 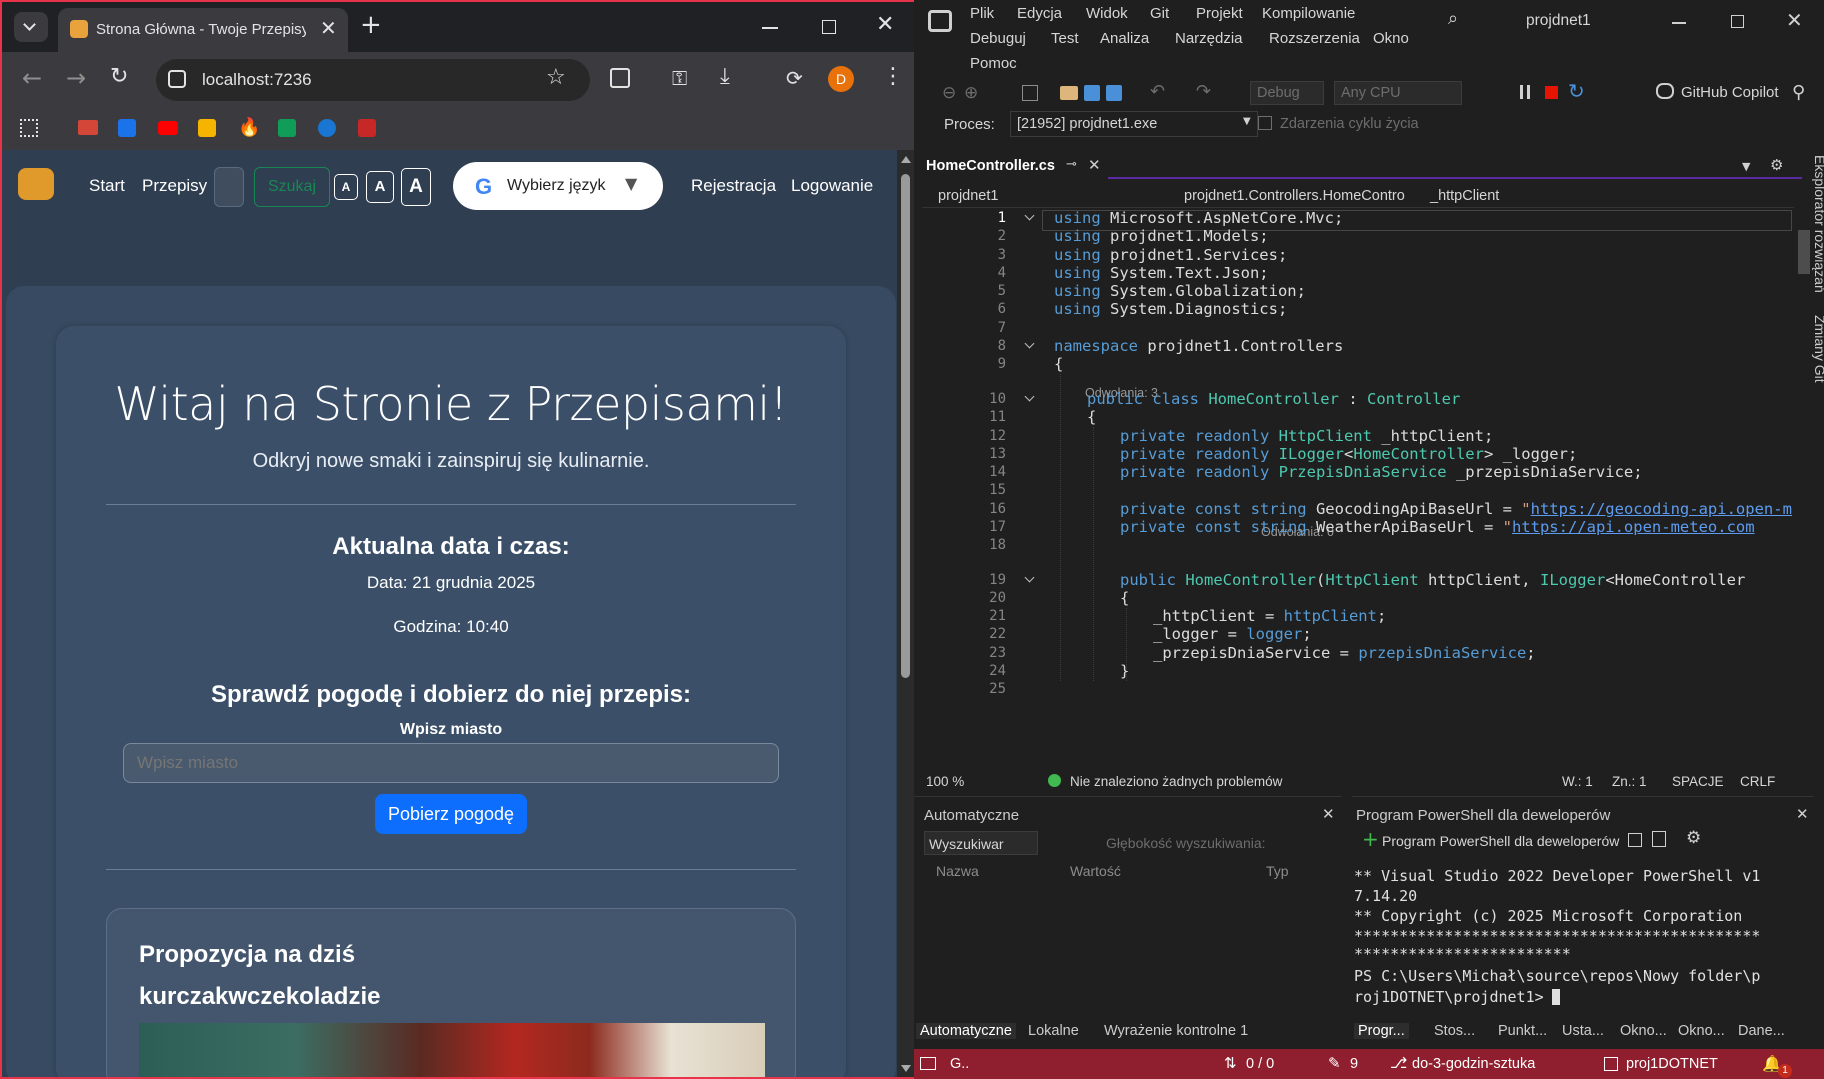 What do you see at coordinates (1659, 839) in the screenshot?
I see `paste-icon` at bounding box center [1659, 839].